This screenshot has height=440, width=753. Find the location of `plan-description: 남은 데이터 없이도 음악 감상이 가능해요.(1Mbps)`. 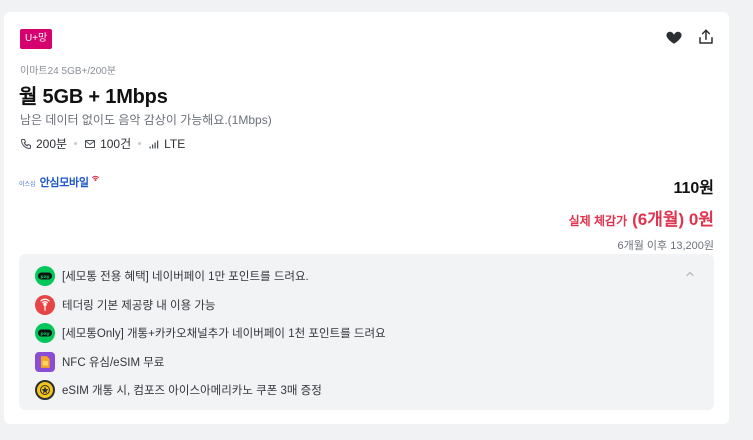

plan-description: 남은 데이터 없이도 음악 감상이 가능해요.(1Mbps) is located at coordinates (146, 120).